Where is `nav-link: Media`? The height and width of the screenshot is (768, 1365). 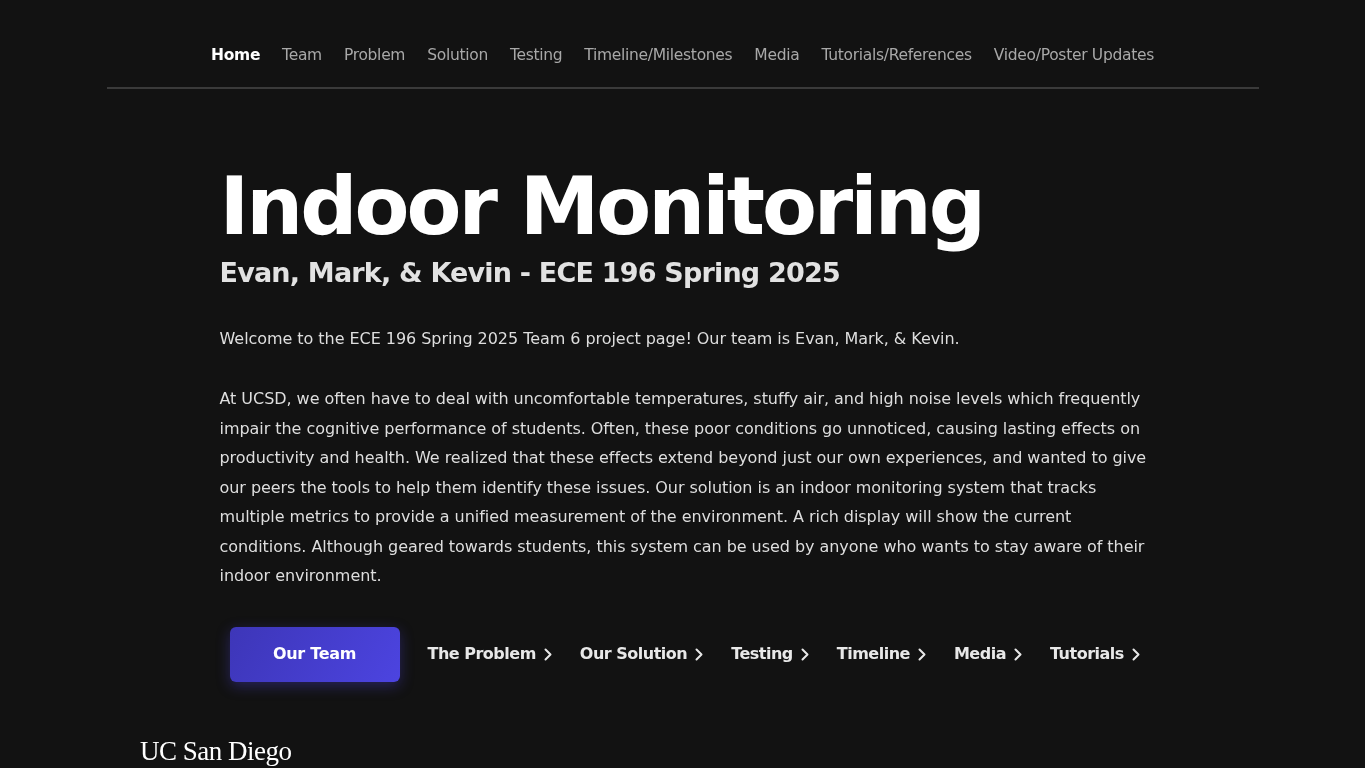
nav-link: Media is located at coordinates (777, 56).